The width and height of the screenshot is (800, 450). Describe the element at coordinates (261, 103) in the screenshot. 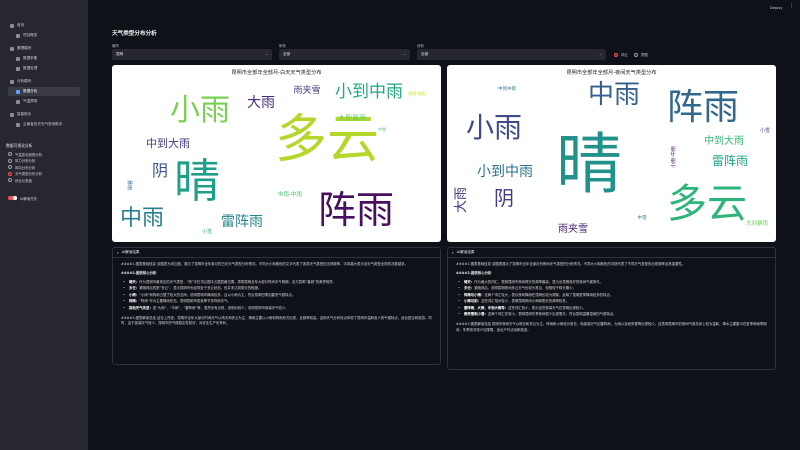

I see `word-dayu: 大雨` at that location.